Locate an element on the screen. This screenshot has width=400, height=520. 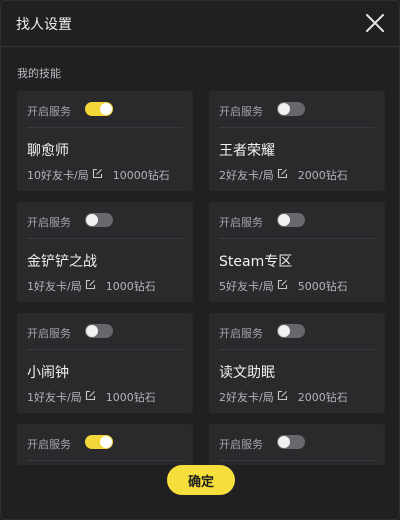
skill-card: 开启服务 Steam专区 5好友卡/局 5000钻石 is located at coordinates (297, 252).